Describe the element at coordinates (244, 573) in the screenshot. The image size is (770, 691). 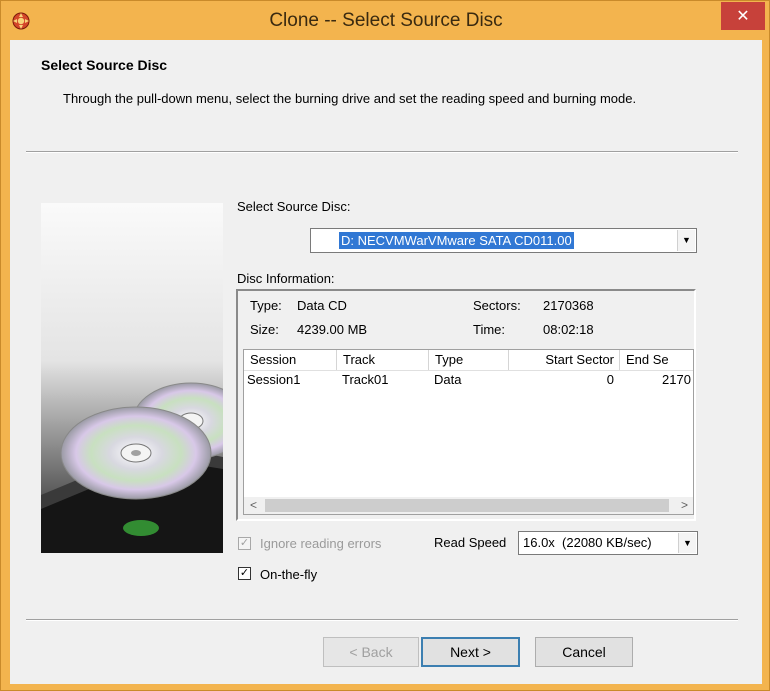
I see `on-the-fly-checkbox: ✓` at that location.